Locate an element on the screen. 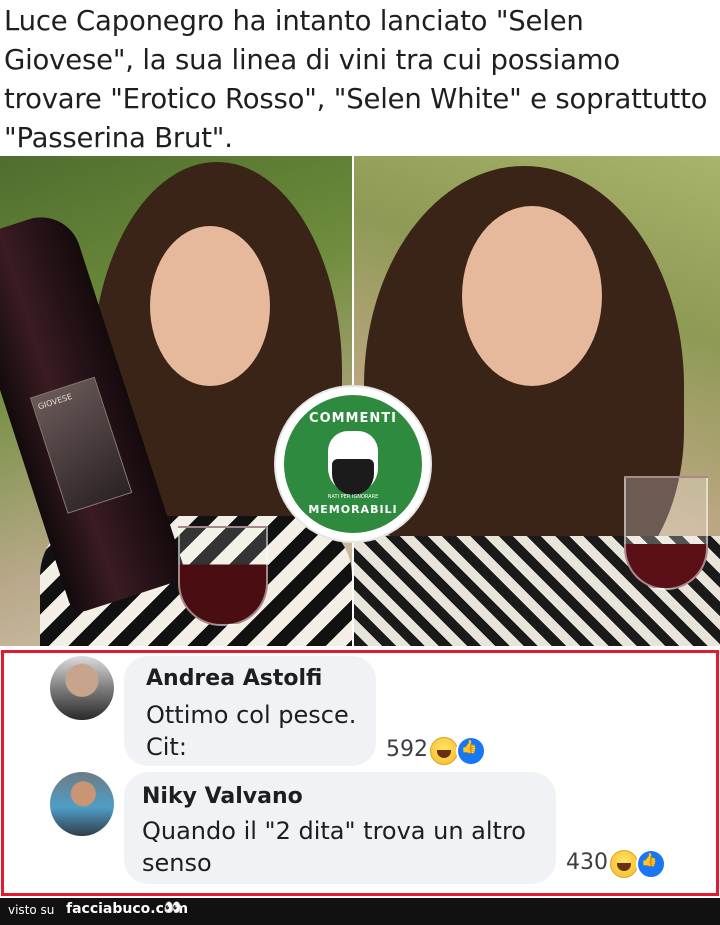 Image resolution: width=720 pixels, height=925 pixels. comment-author: Andrea Astolfi is located at coordinates (234, 678).